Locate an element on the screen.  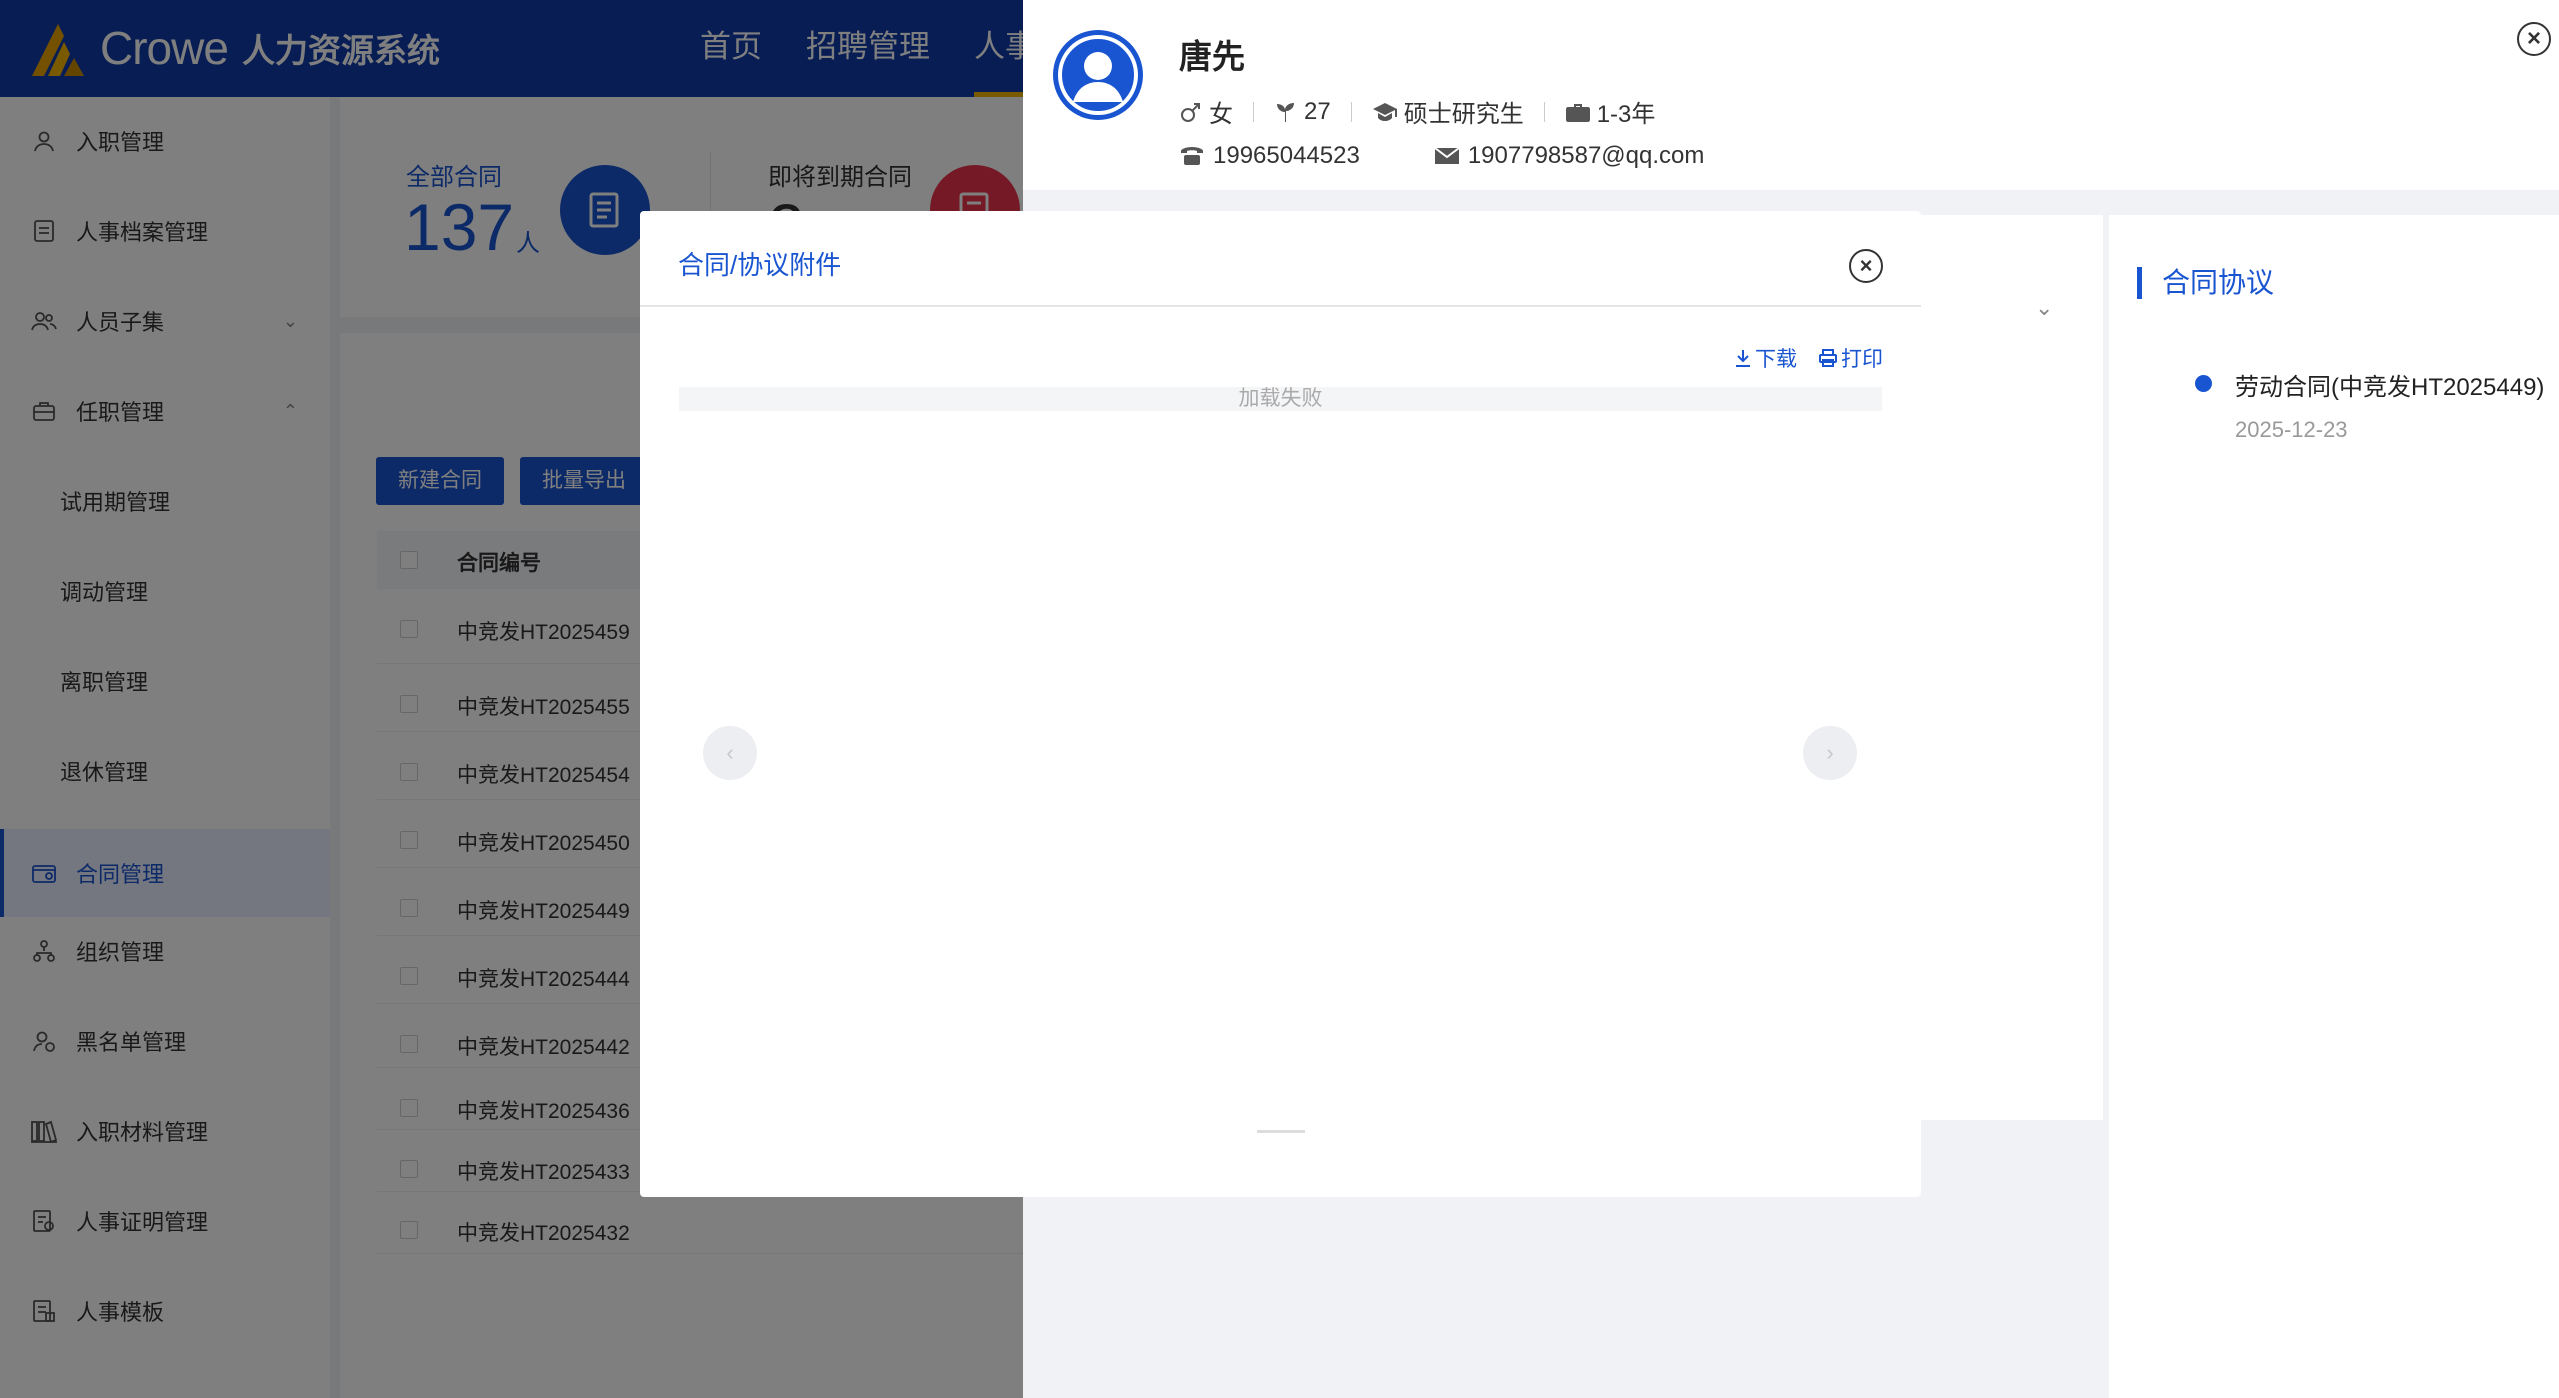
phone-value: 19965044523 is located at coordinates (1286, 155).